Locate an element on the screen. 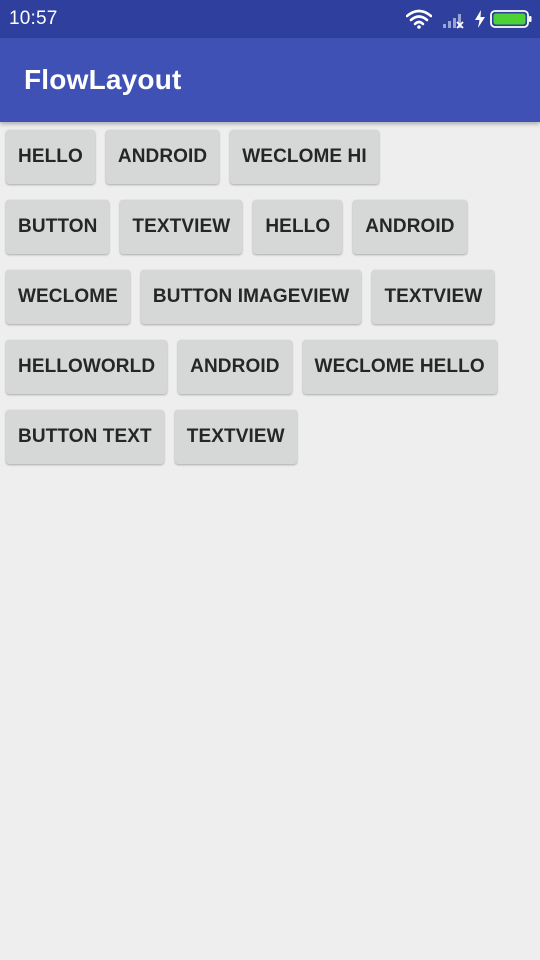 The height and width of the screenshot is (960, 540). status-icons is located at coordinates (469, 19).